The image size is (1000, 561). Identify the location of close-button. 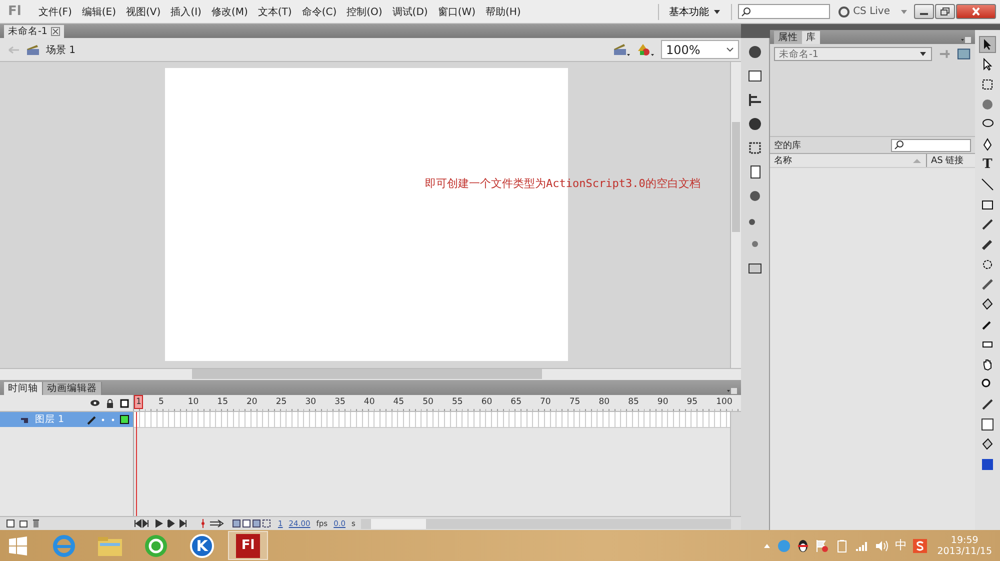
(976, 11).